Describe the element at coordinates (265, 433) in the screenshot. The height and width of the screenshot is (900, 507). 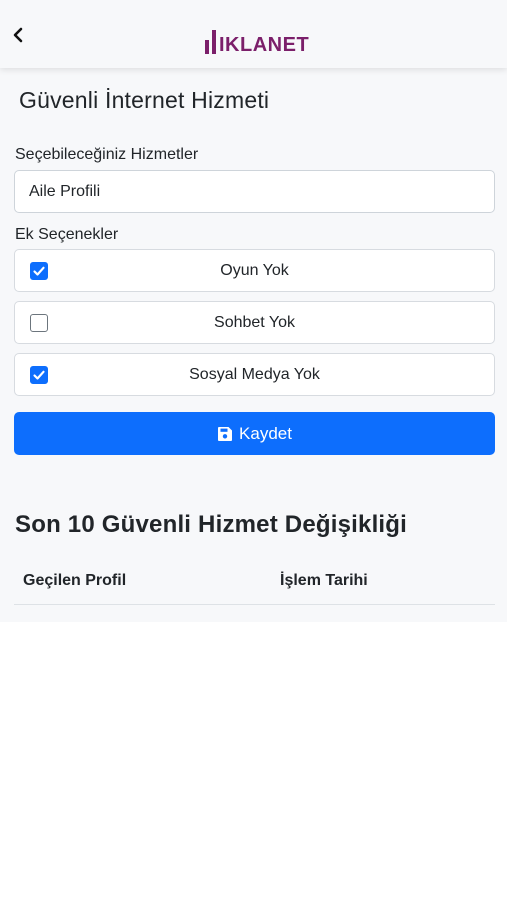
I see `save-button-label: Kaydet` at that location.